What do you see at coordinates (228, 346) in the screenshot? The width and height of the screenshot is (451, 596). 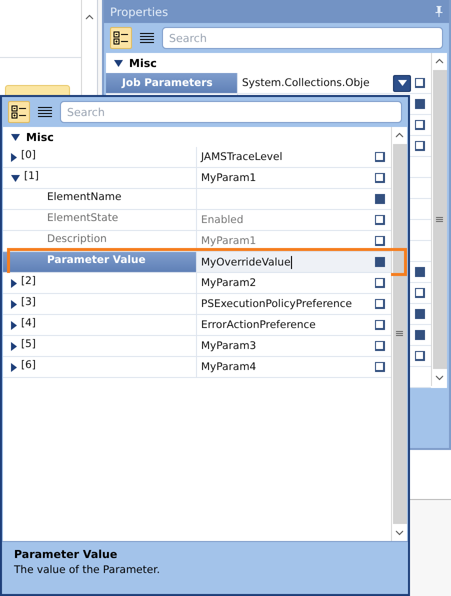 I see `property-value: MyParam3` at bounding box center [228, 346].